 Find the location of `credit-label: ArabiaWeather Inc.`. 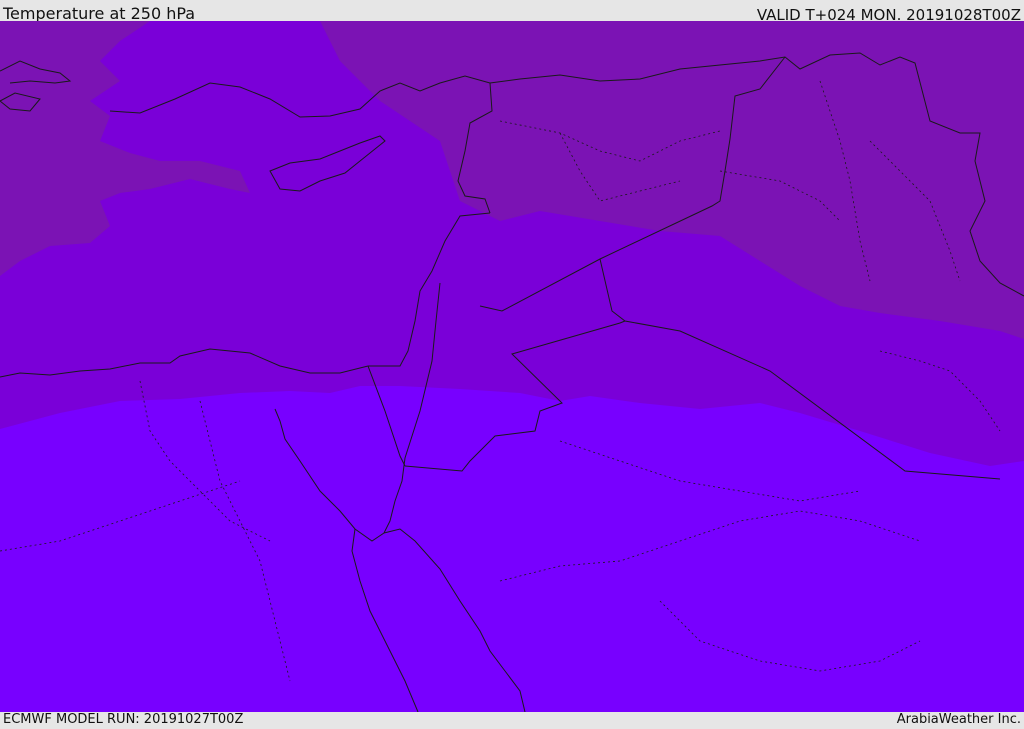

credit-label: ArabiaWeather Inc. is located at coordinates (958, 719).